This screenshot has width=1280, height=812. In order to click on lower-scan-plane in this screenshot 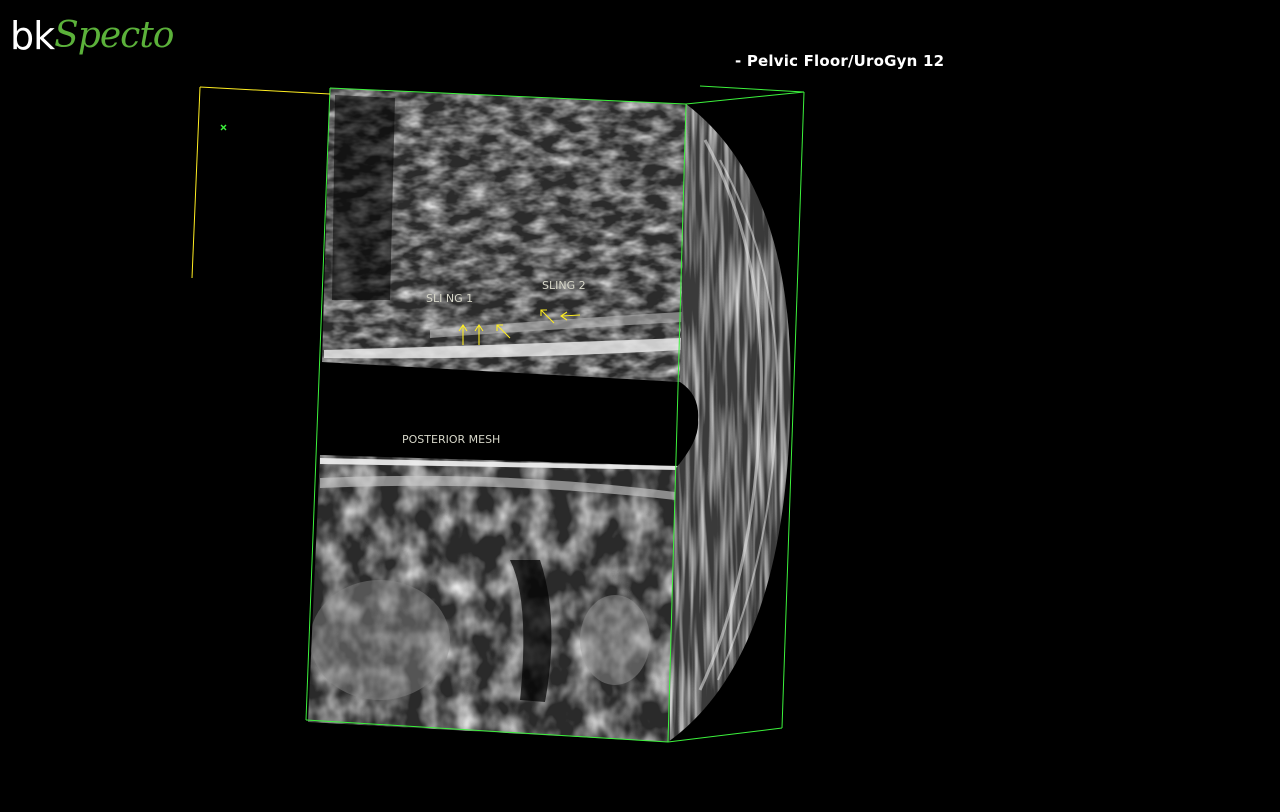, I will do `click(493, 598)`.